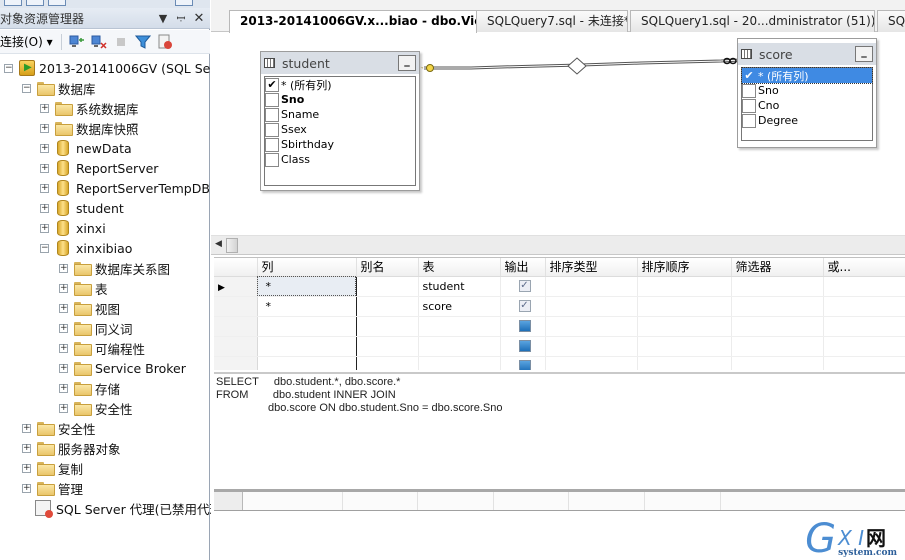  What do you see at coordinates (105, 268) in the screenshot?
I see `tree-node: + 数据库关系图` at bounding box center [105, 268].